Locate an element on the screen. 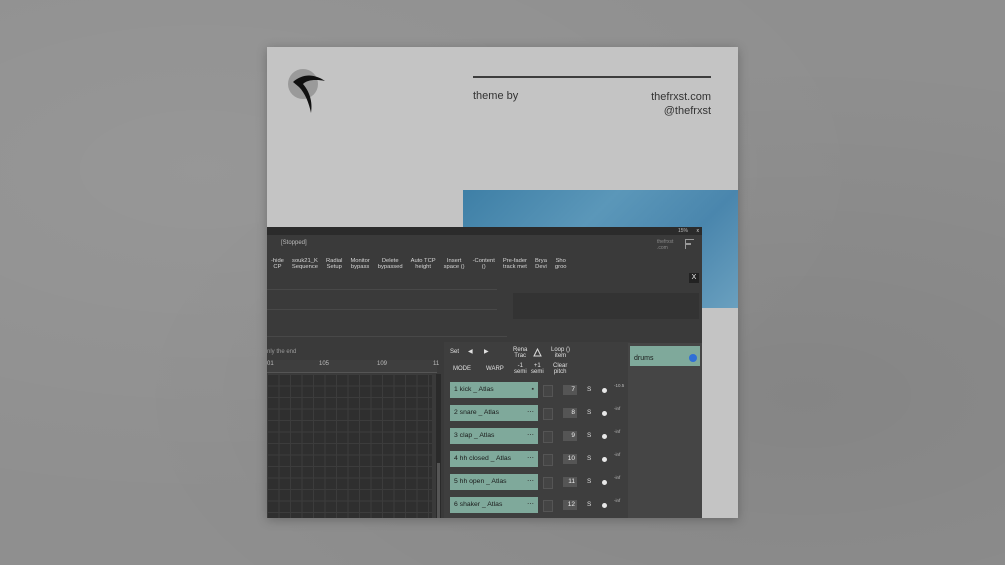  track-row-hh-open: 5 hh open _ Atlas ⋯ is located at coordinates (494, 482).